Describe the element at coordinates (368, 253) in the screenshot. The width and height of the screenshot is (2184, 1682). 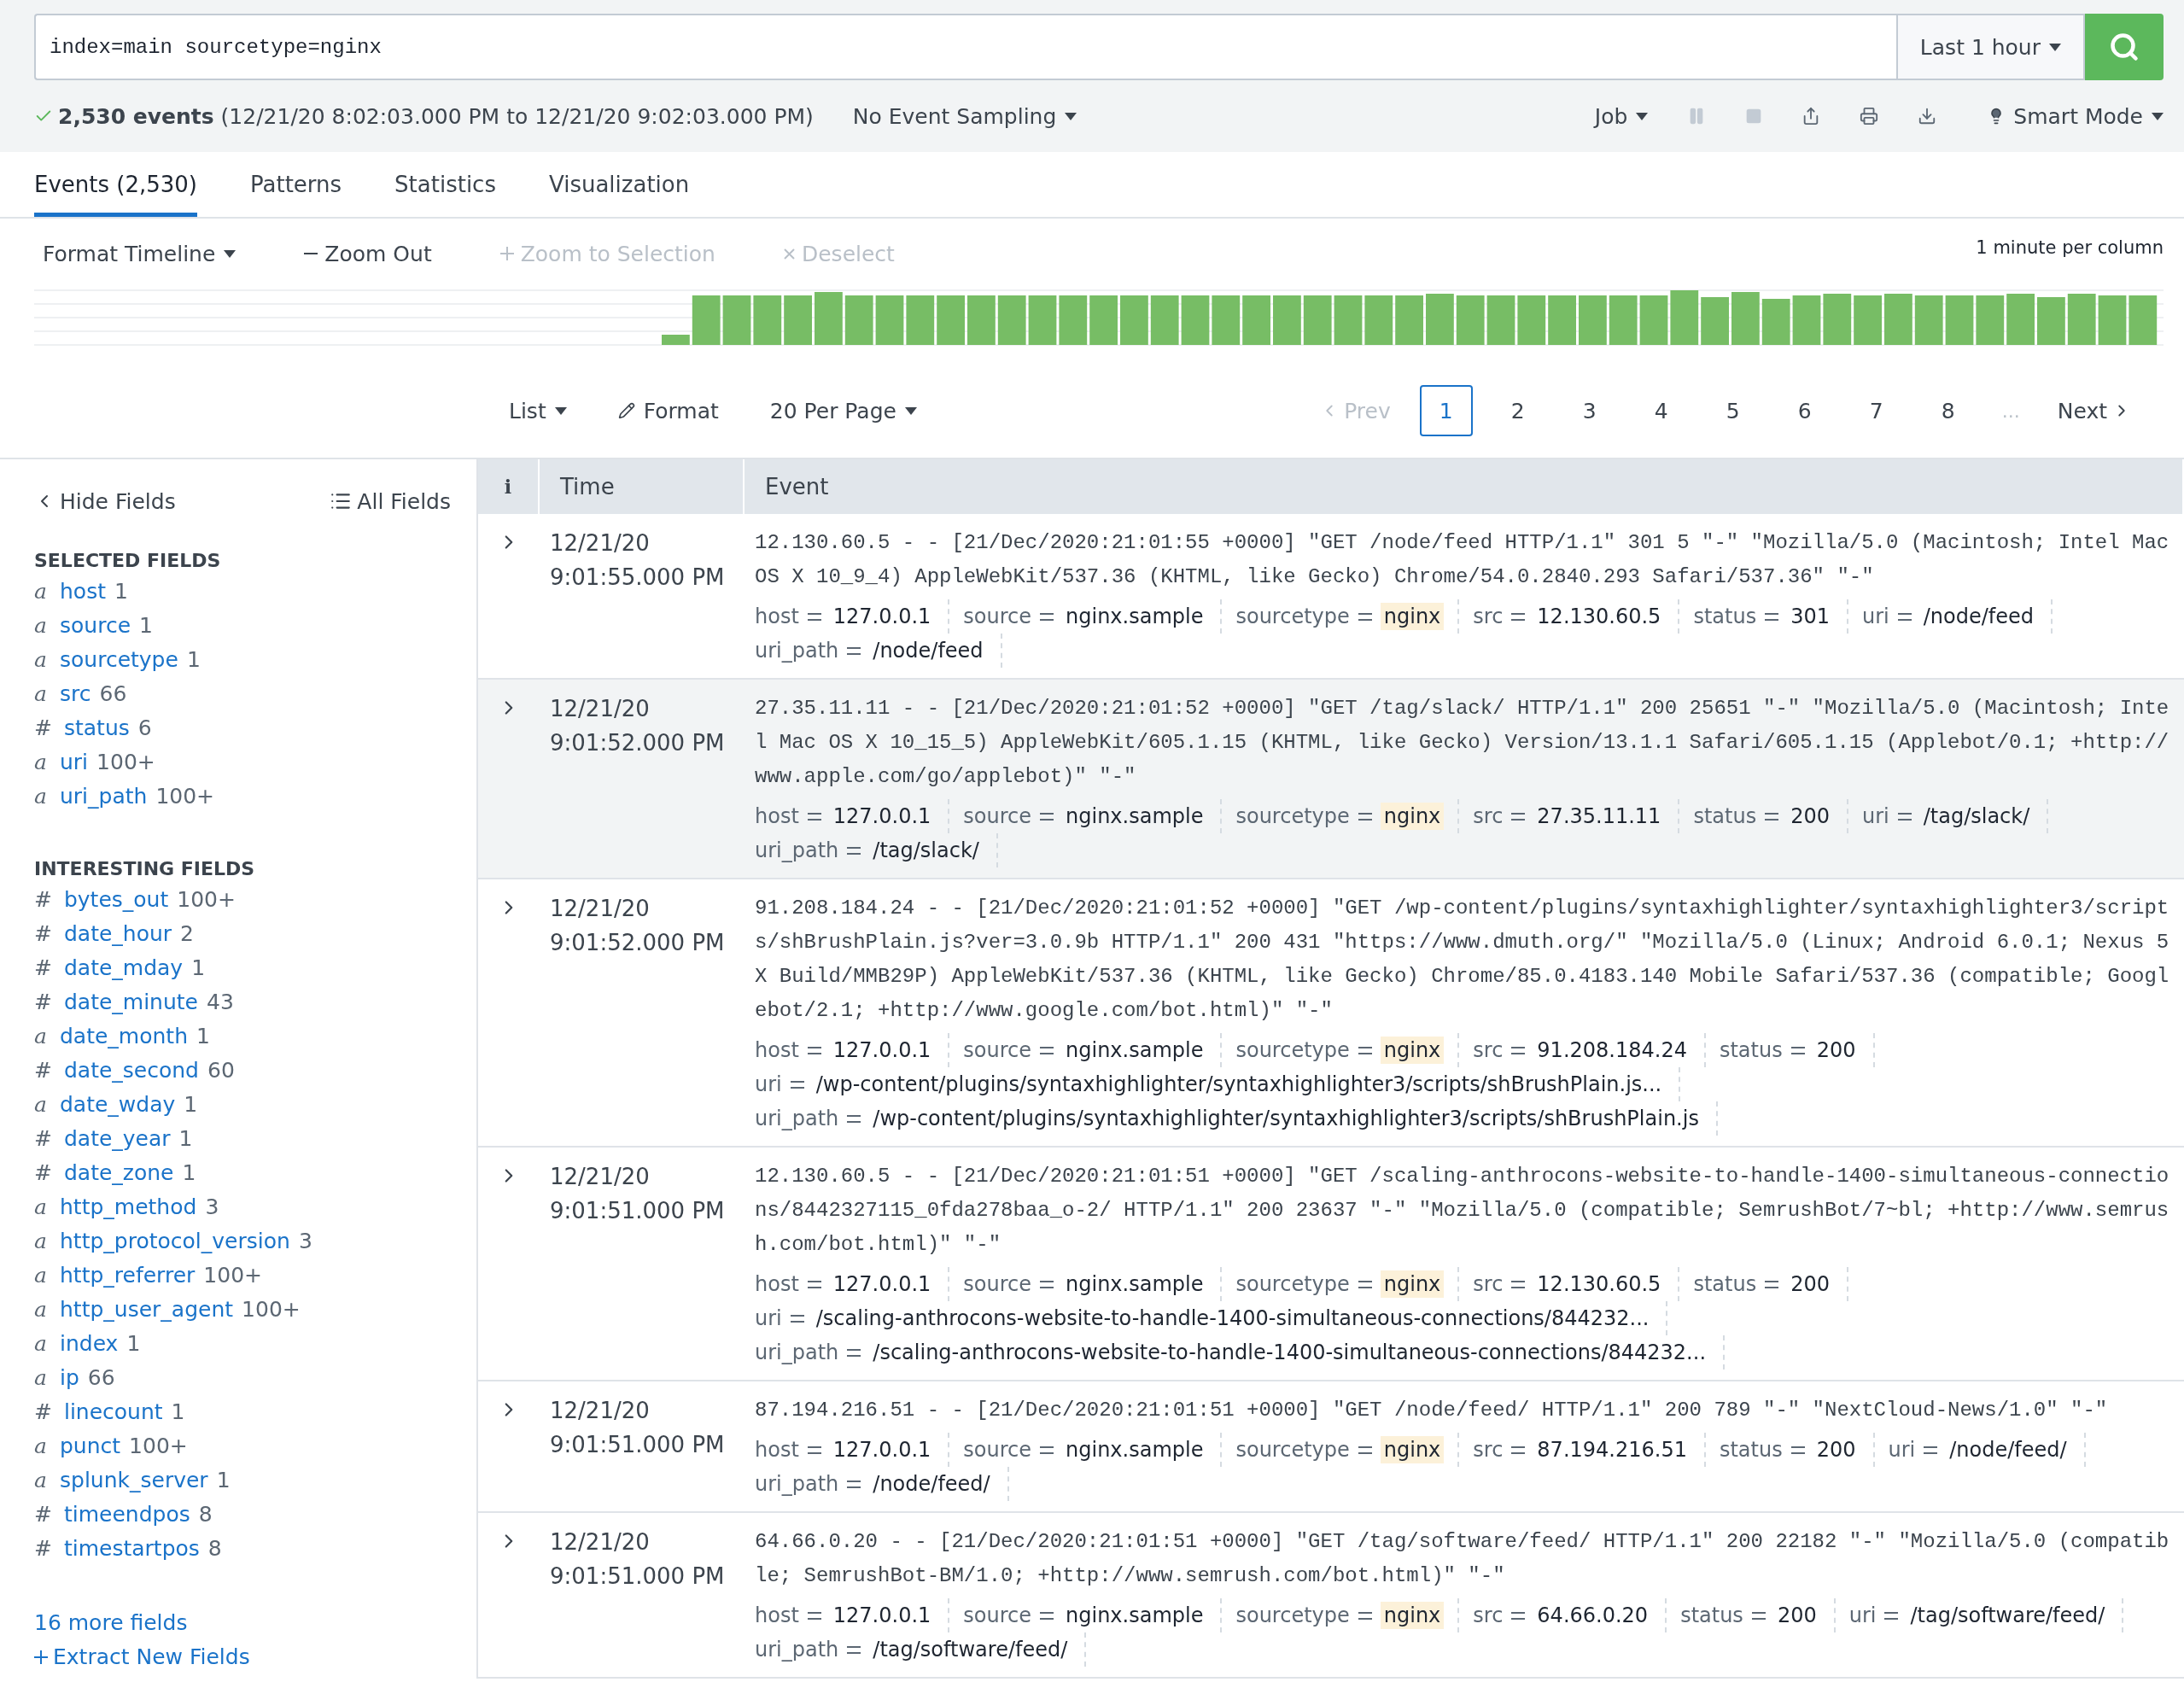
I see `timeline-action-button: Zoom Out` at that location.